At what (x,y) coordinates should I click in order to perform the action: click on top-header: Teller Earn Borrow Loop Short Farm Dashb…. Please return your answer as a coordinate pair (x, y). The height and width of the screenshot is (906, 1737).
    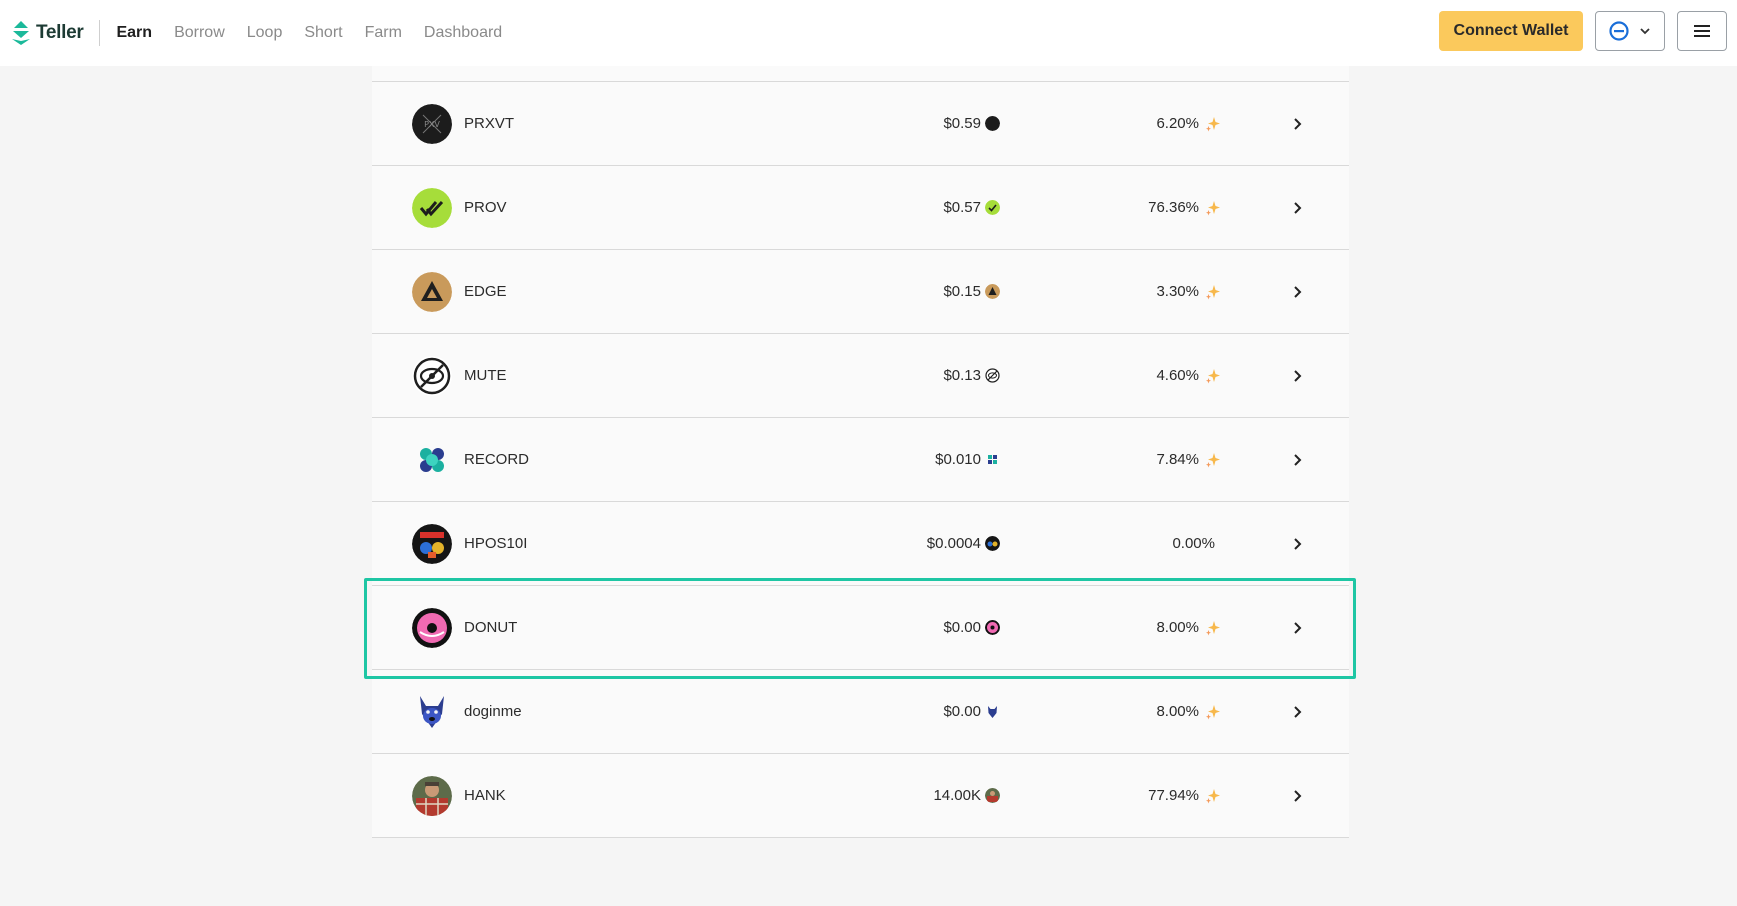
    Looking at the image, I should click on (868, 33).